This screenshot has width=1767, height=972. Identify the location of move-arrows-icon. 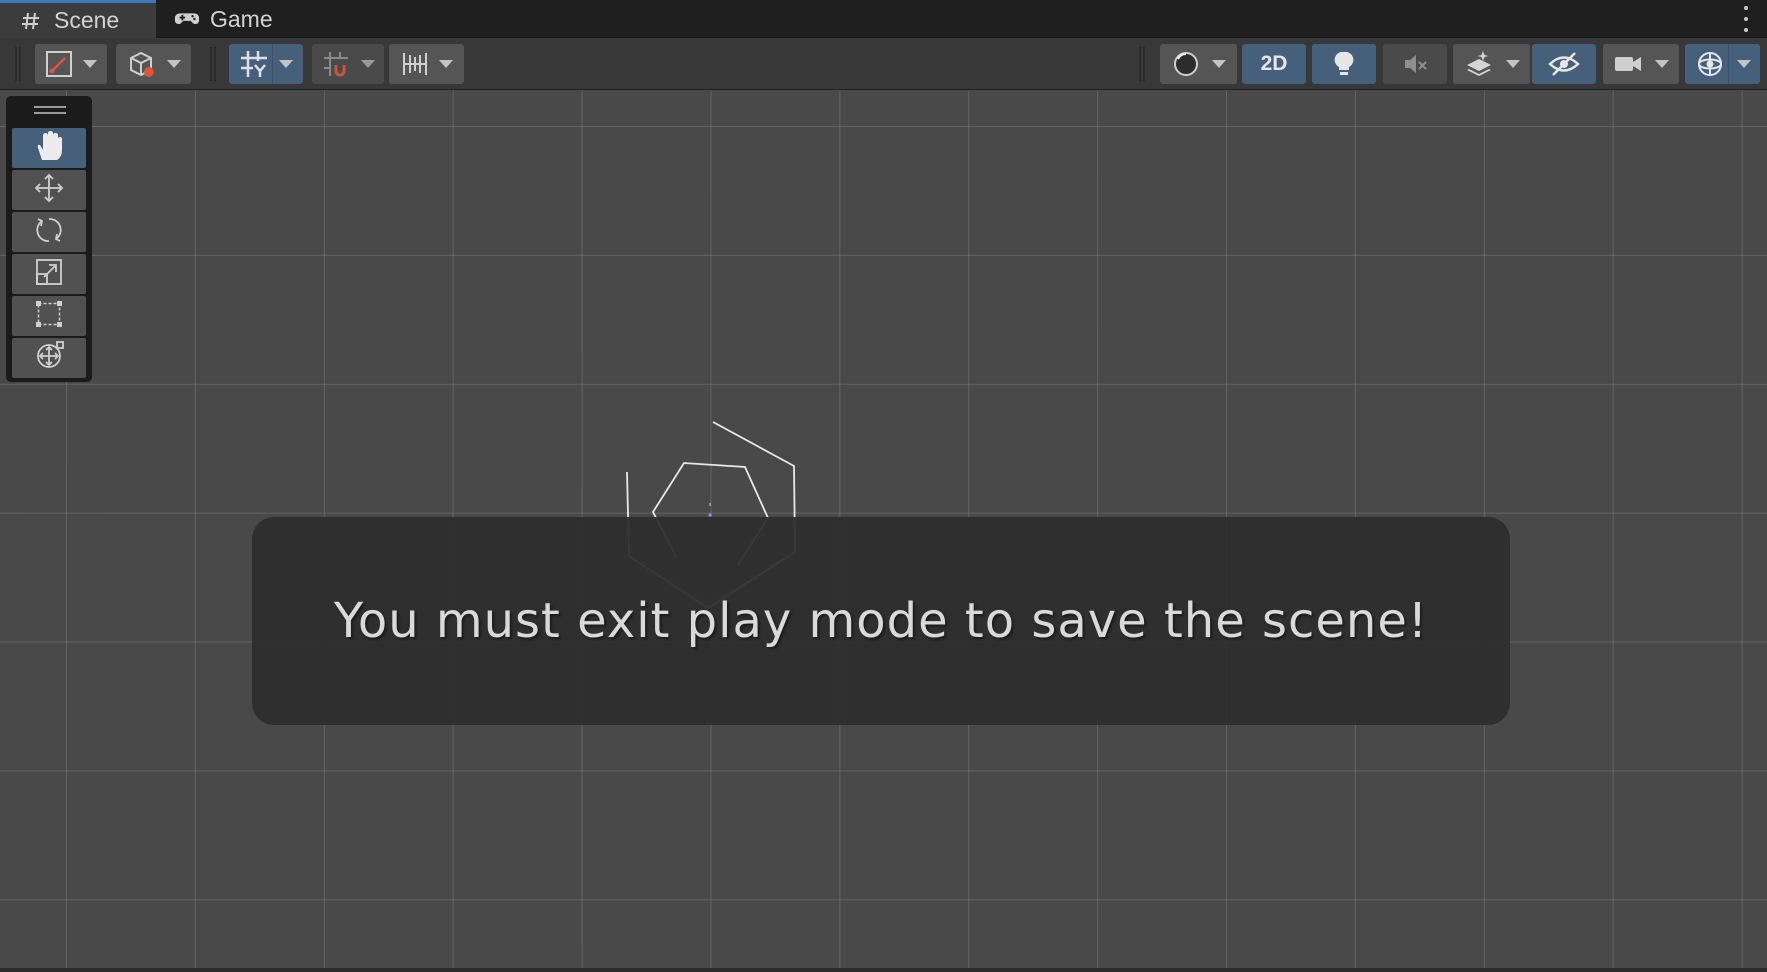
(49, 190).